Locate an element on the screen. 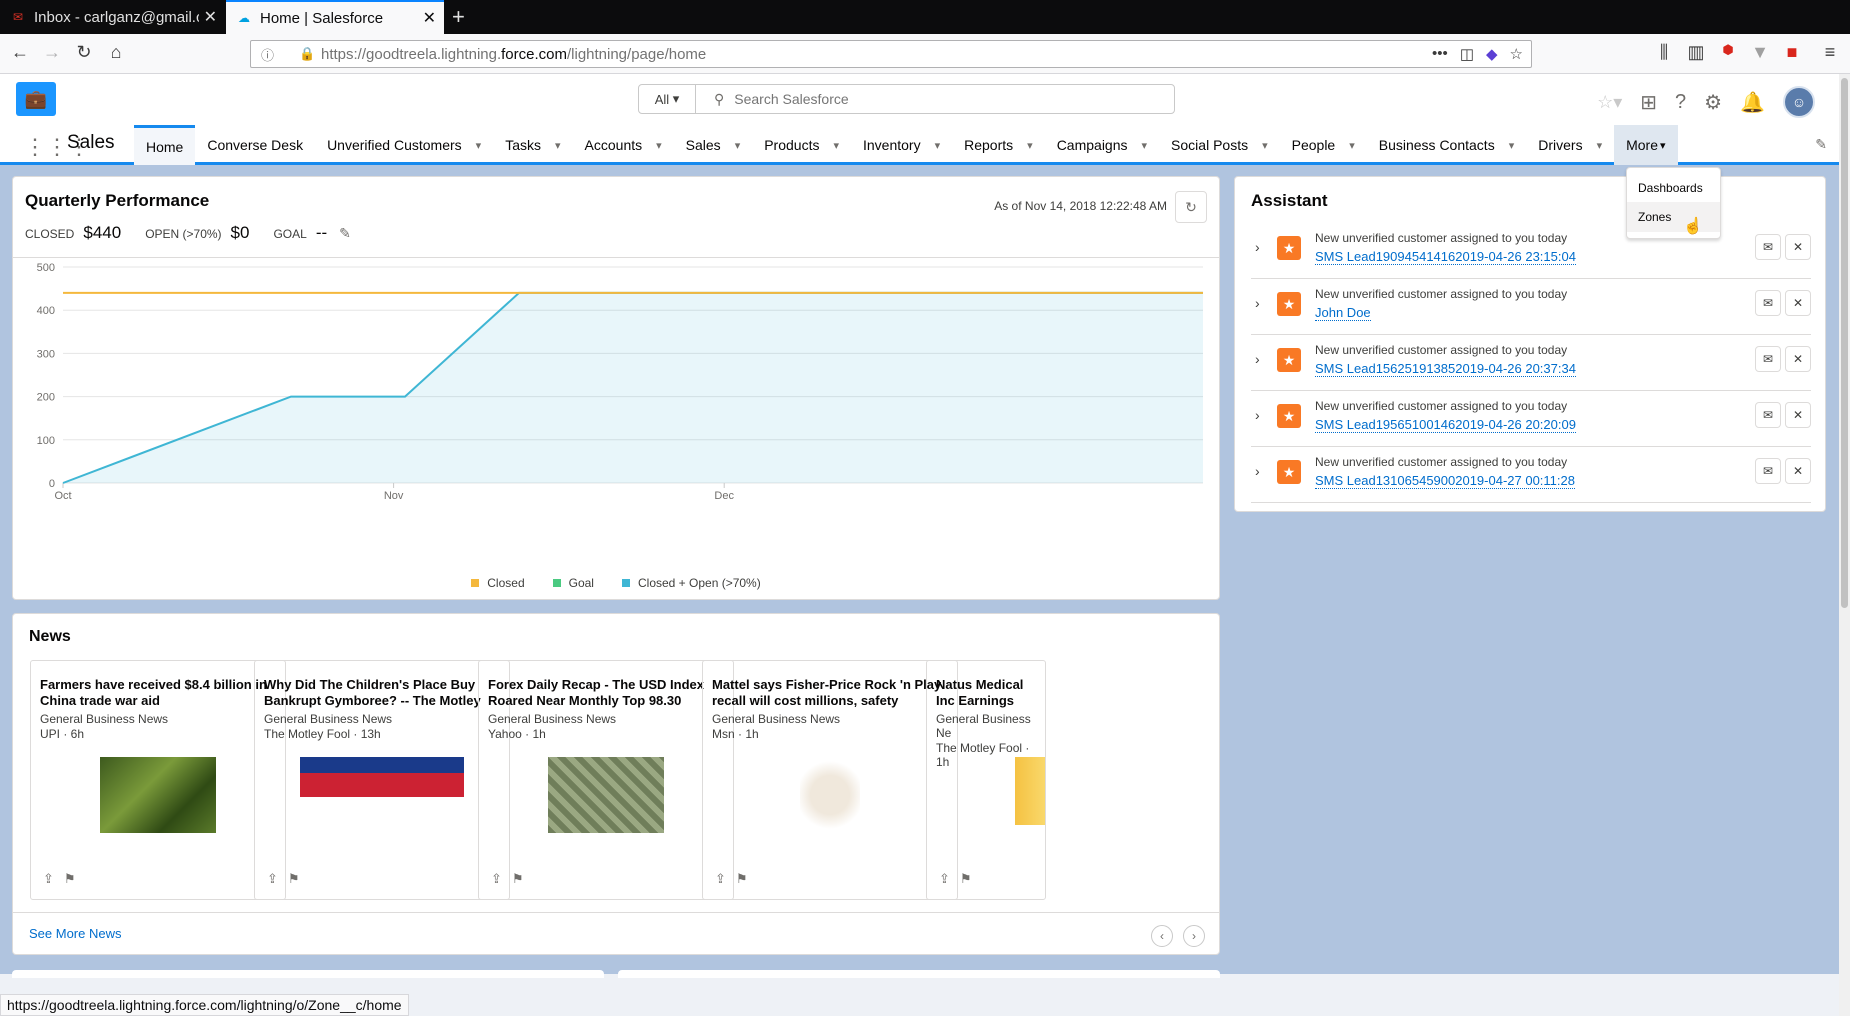 This screenshot has width=1850, height=1016. nav-item-social-posts: Social Posts ▾ is located at coordinates (1219, 145).